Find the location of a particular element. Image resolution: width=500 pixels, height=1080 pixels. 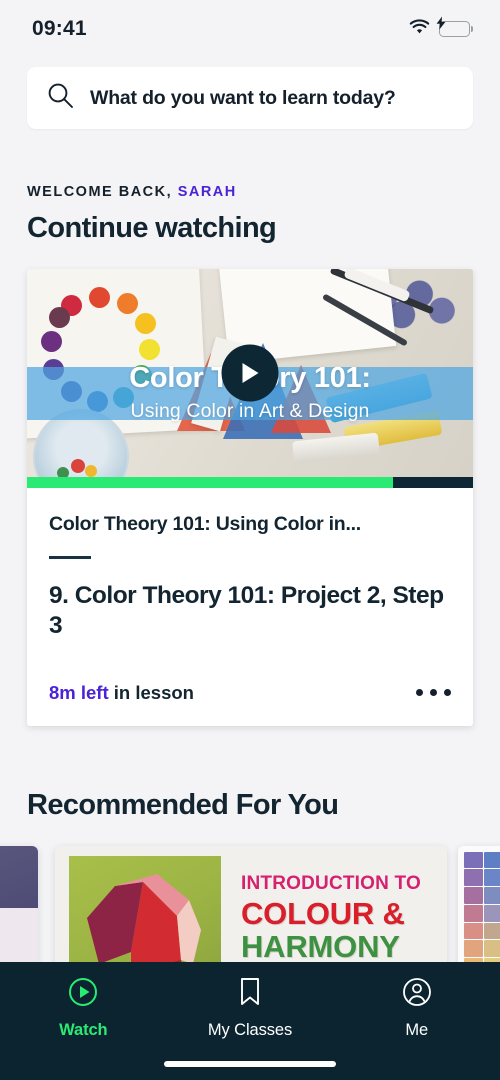

welcome-message: WELCOME BACK, SARAH is located at coordinates (263, 192).